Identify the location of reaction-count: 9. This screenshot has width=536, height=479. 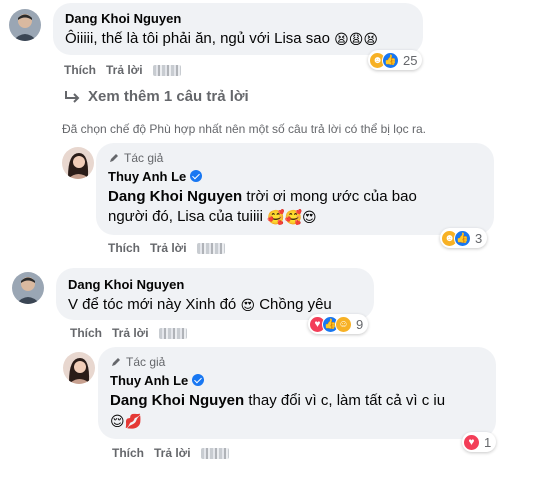
(360, 324).